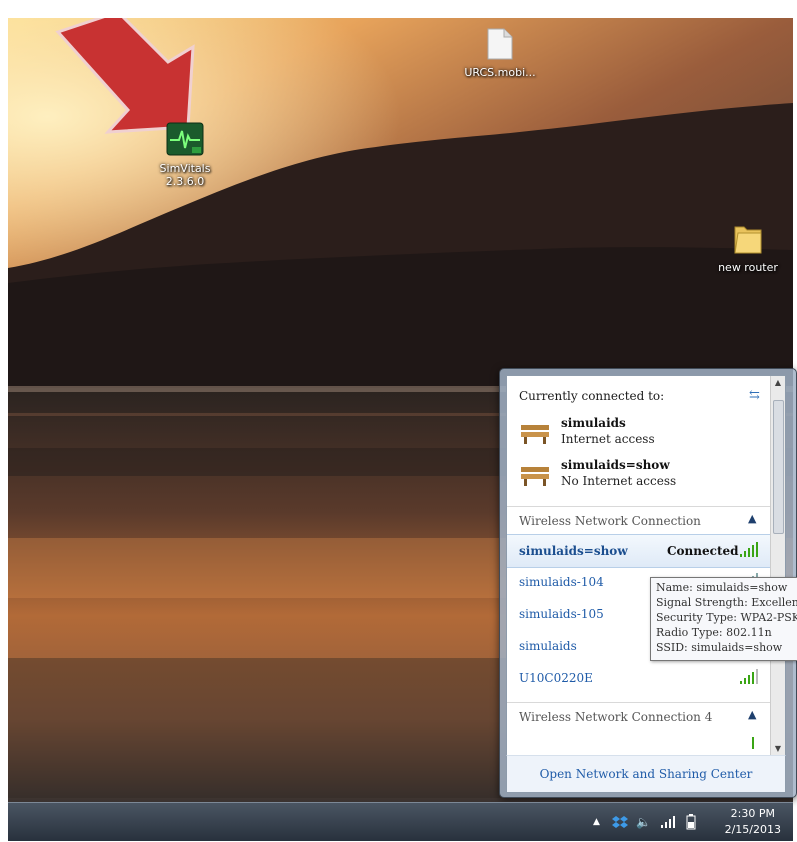  I want to click on tooltip-ssid: SSID: simulaids=show, so click(719, 647).